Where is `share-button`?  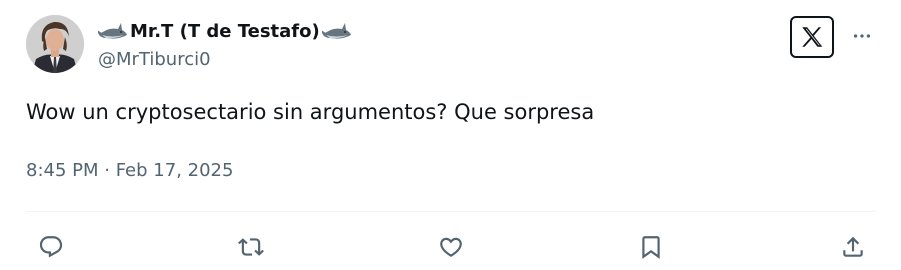 share-button is located at coordinates (853, 247).